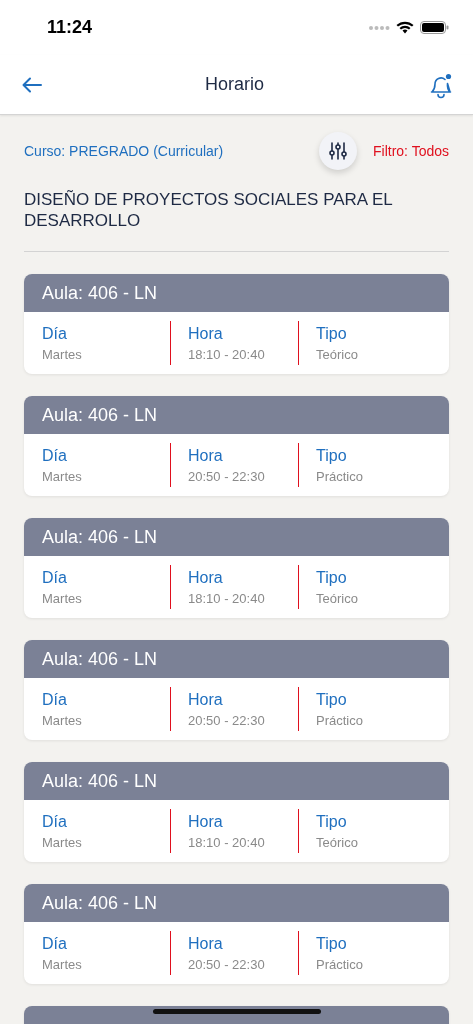 Image resolution: width=473 pixels, height=1024 pixels. What do you see at coordinates (234, 84) in the screenshot?
I see `page-title: Horario` at bounding box center [234, 84].